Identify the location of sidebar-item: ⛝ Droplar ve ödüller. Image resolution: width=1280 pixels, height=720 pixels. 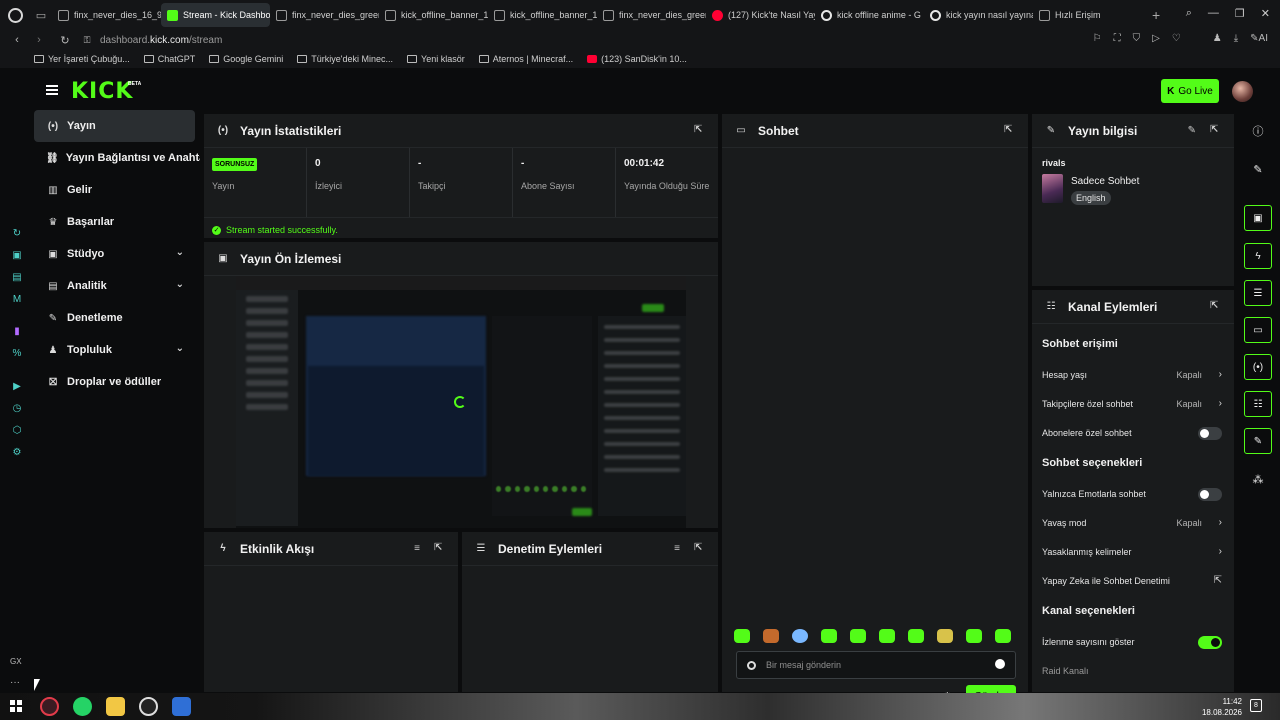
(117, 382).